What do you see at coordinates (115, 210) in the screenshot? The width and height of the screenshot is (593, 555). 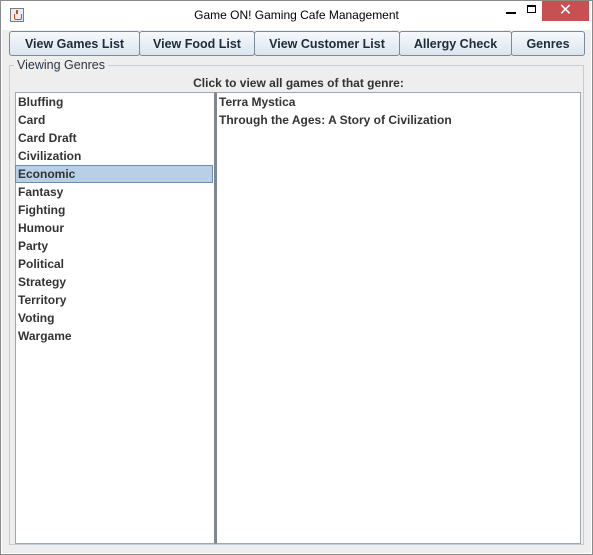 I see `list-item: Fighting` at bounding box center [115, 210].